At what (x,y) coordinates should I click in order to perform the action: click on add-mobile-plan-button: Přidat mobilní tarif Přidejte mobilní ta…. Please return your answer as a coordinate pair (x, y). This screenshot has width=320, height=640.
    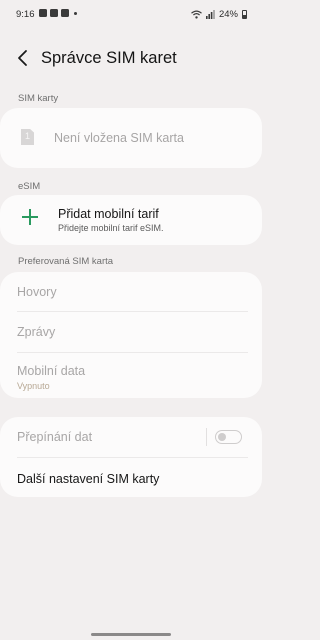
    Looking at the image, I should click on (131, 220).